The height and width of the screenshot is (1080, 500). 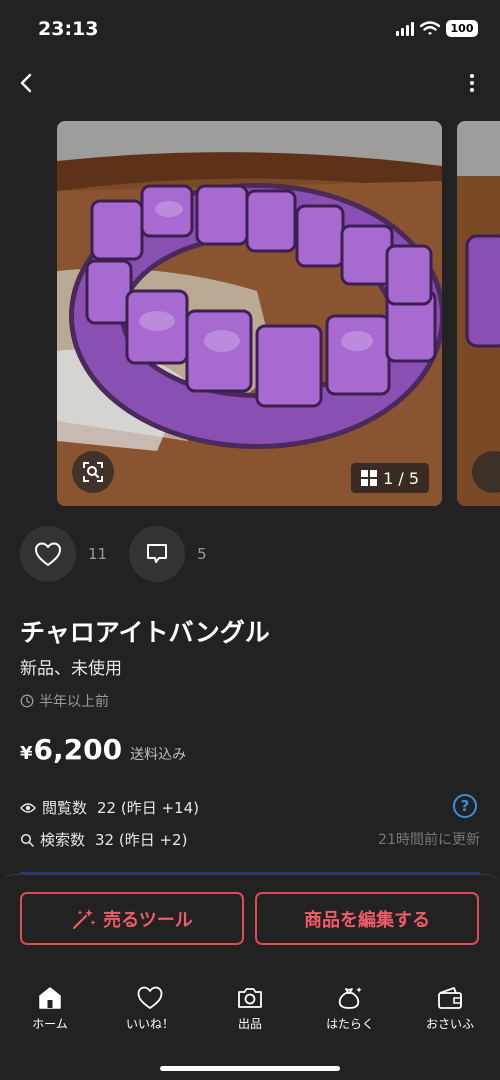 What do you see at coordinates (78, 749) in the screenshot?
I see `item-price: 6,200` at bounding box center [78, 749].